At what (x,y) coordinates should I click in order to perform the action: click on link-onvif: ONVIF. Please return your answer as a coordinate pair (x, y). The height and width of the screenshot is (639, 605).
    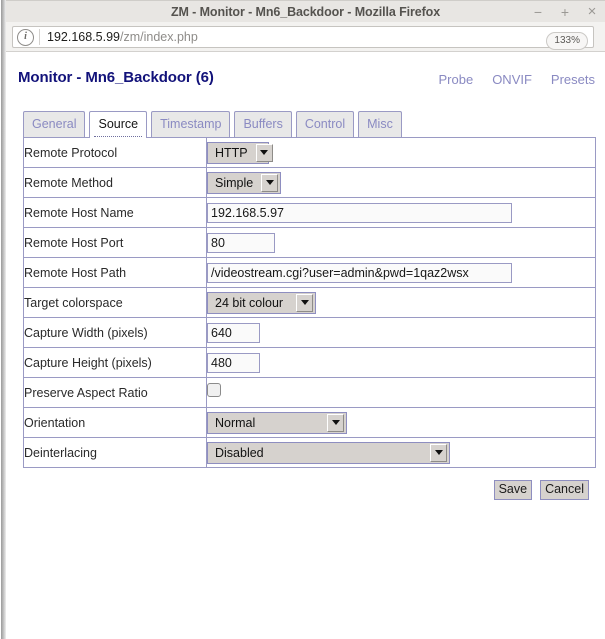
    Looking at the image, I should click on (512, 79).